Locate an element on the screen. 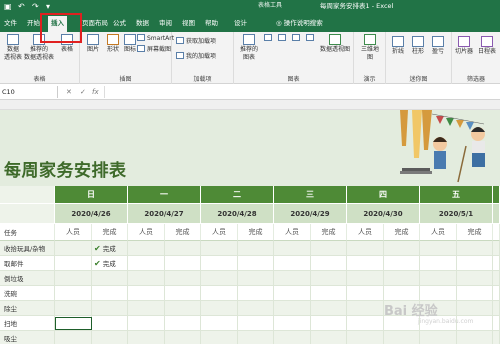 The height and width of the screenshot is (344, 500). slicer-button: 切片器 is located at coordinates (464, 46).